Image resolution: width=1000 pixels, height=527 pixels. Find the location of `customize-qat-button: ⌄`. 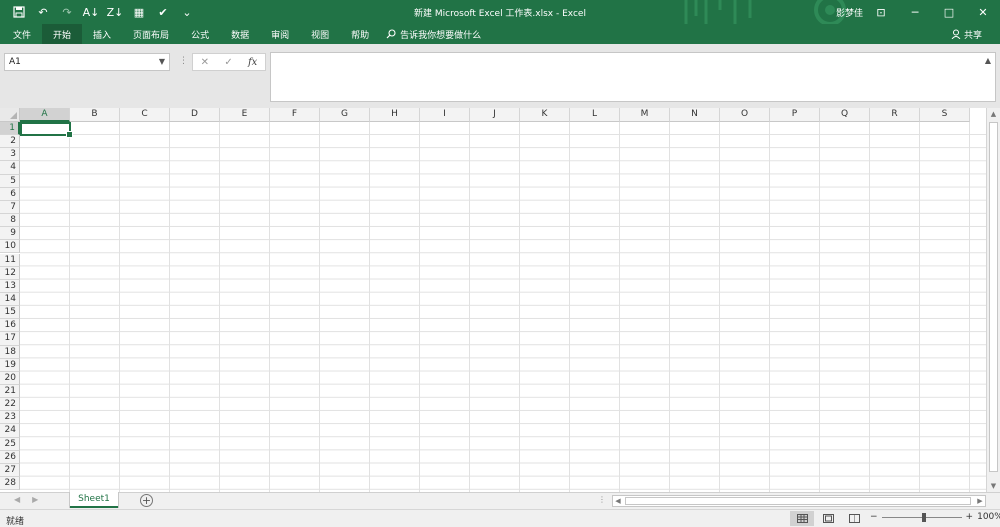

customize-qat-button: ⌄ is located at coordinates (187, 12).